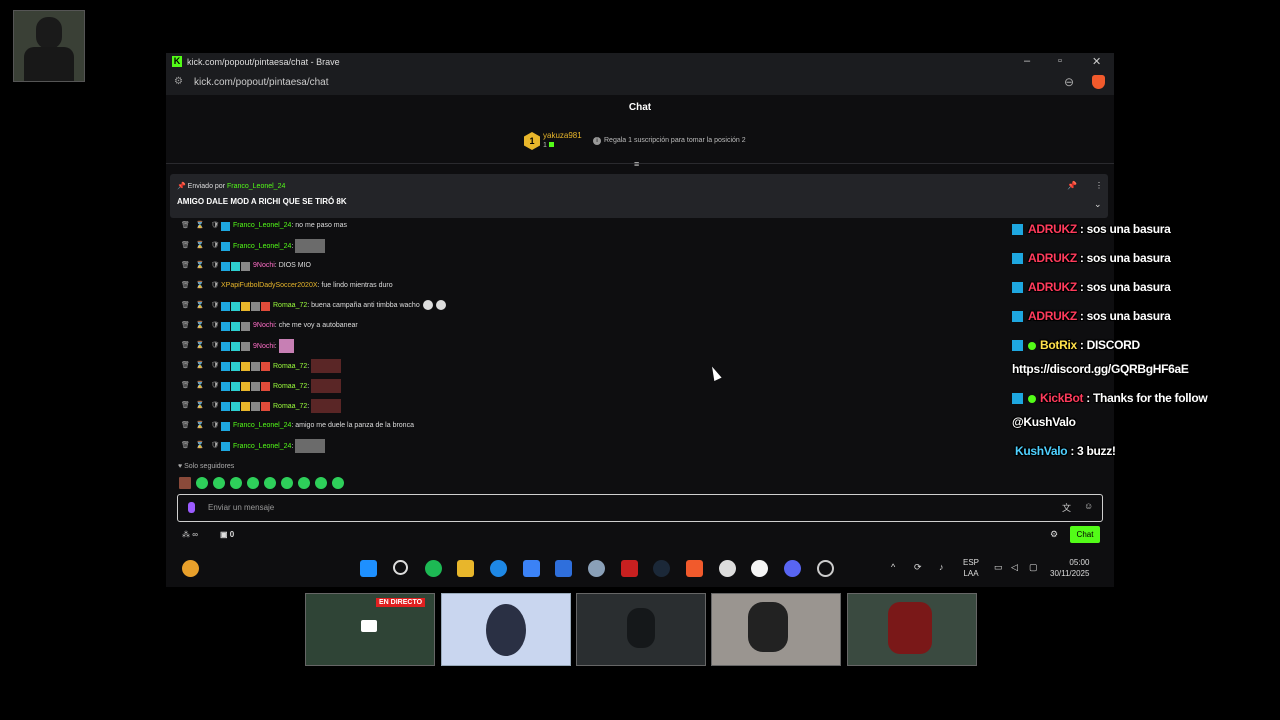 The image size is (1280, 720). I want to click on translate-icon: 文, so click(1066, 507).